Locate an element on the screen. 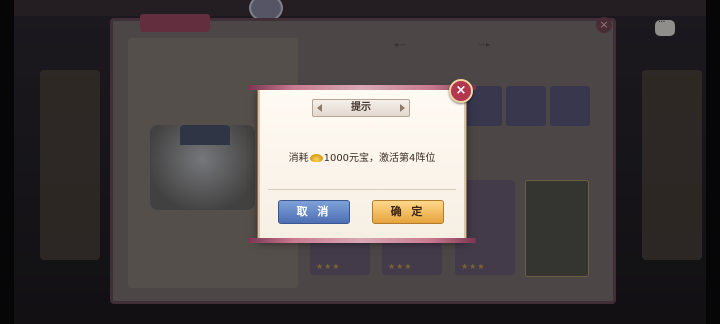 Image resolution: width=720 pixels, height=324 pixels. dialog-title: 提示 is located at coordinates (361, 108).